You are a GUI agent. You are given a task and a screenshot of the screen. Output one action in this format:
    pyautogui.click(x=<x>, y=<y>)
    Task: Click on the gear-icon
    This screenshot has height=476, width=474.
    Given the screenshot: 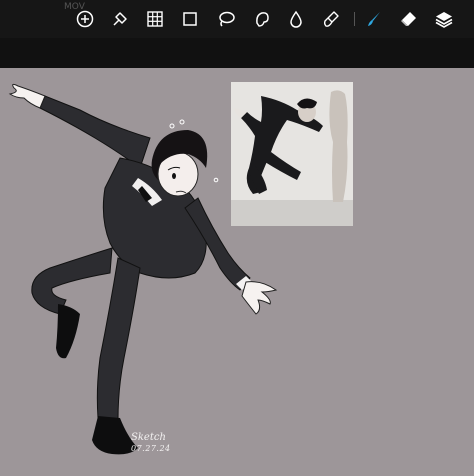 What is the action you would take?
    pyautogui.click(x=331, y=19)
    